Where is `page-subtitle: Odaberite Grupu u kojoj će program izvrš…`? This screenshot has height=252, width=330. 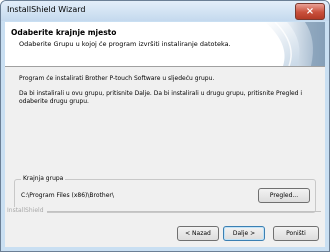
page-subtitle: Odaberite Grupu u kojoj će program izvrš… is located at coordinates (125, 44).